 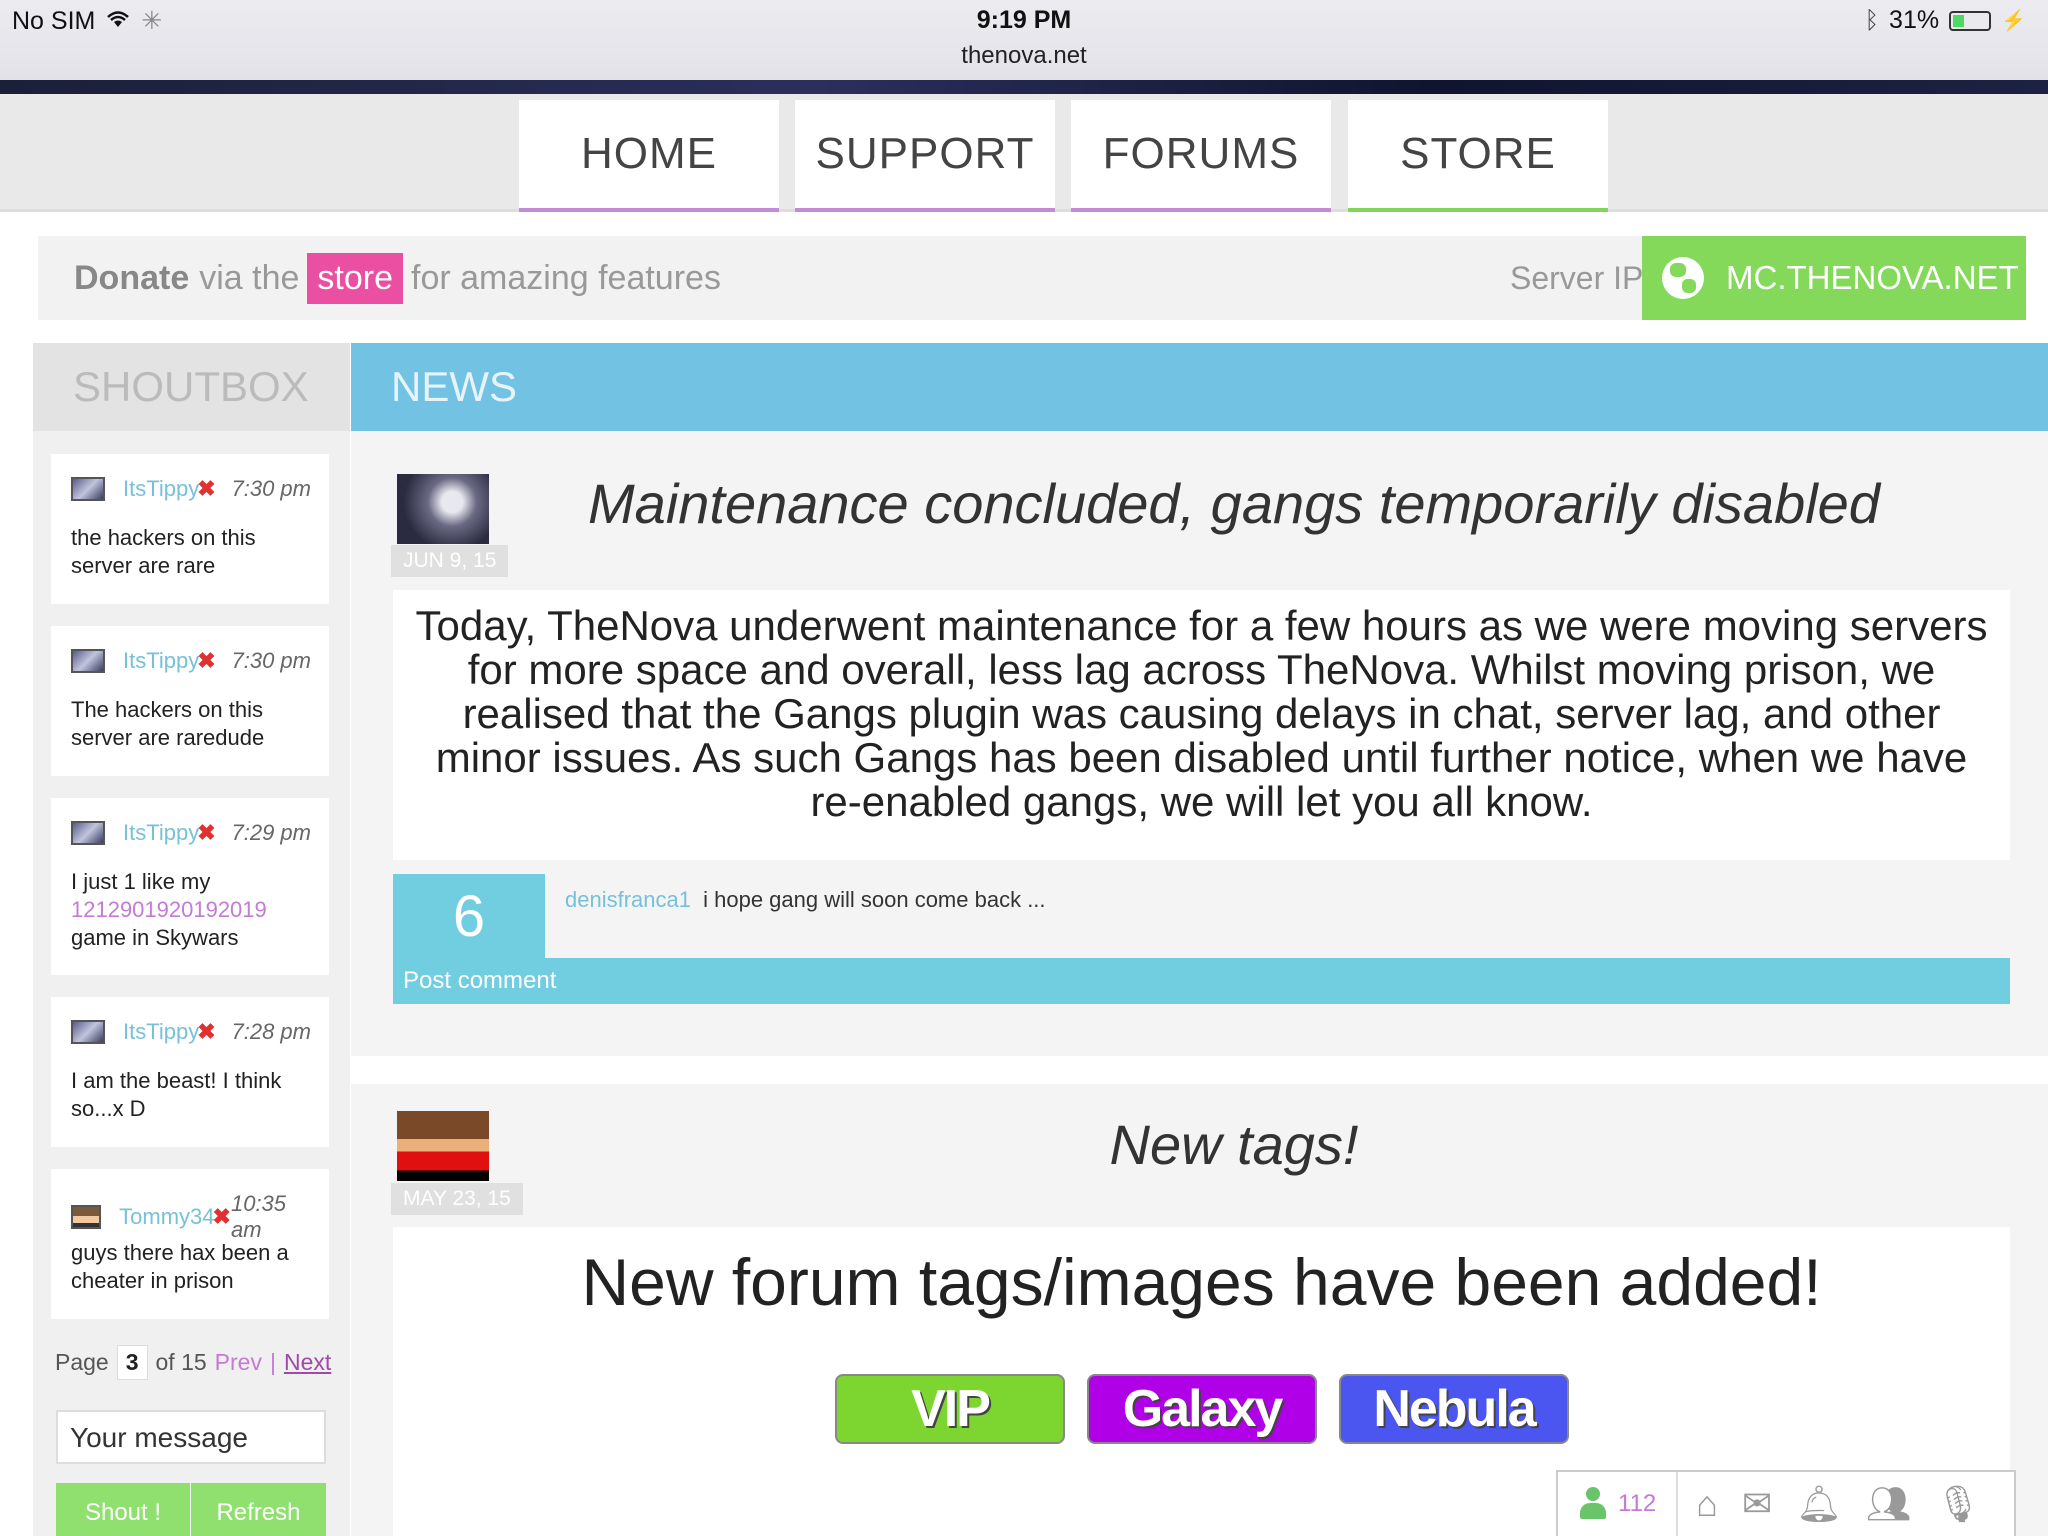 I want to click on shoutbox-pager: Page 3 of 15 Prev | Next, so click(x=193, y=1362).